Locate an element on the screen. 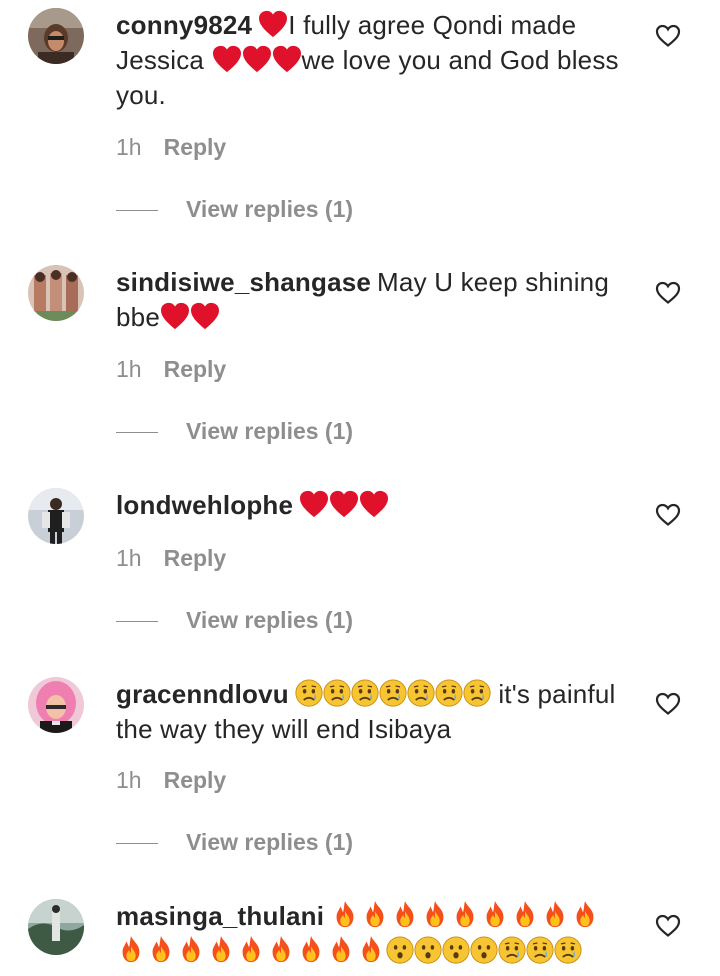  comment-text: londwehlophe is located at coordinates (376, 505).